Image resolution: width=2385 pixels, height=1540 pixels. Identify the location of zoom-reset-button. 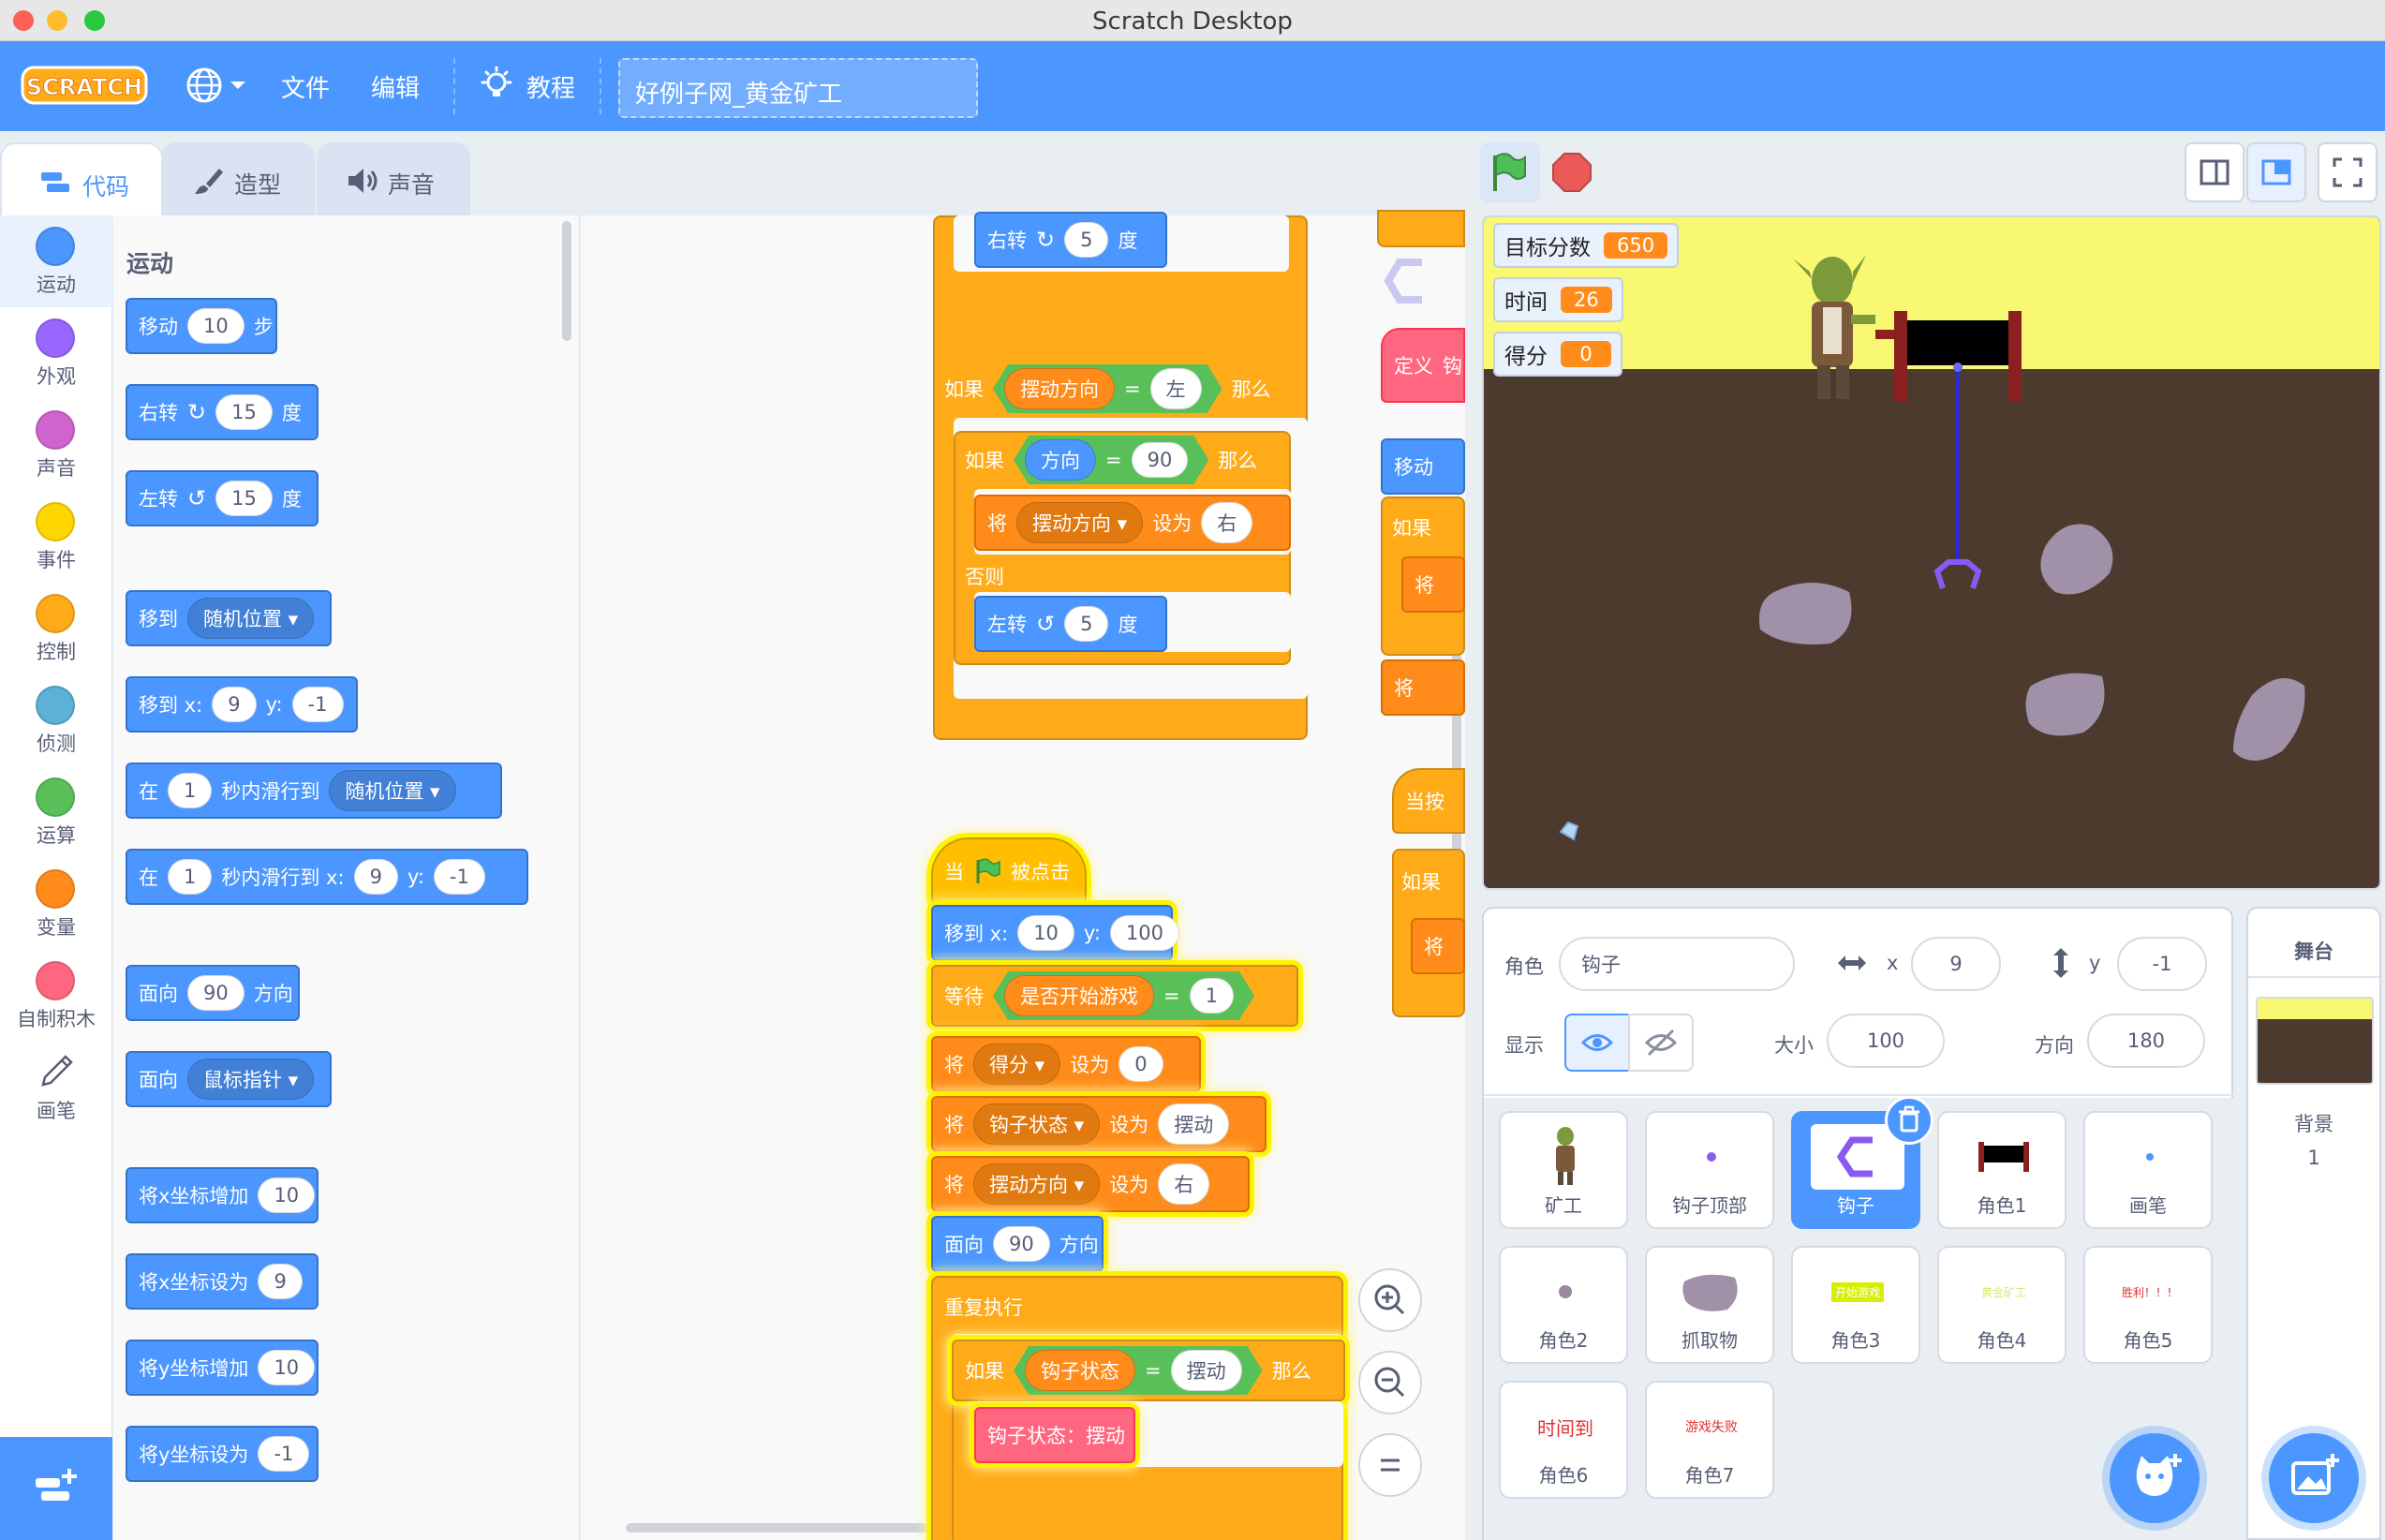
(1390, 1465).